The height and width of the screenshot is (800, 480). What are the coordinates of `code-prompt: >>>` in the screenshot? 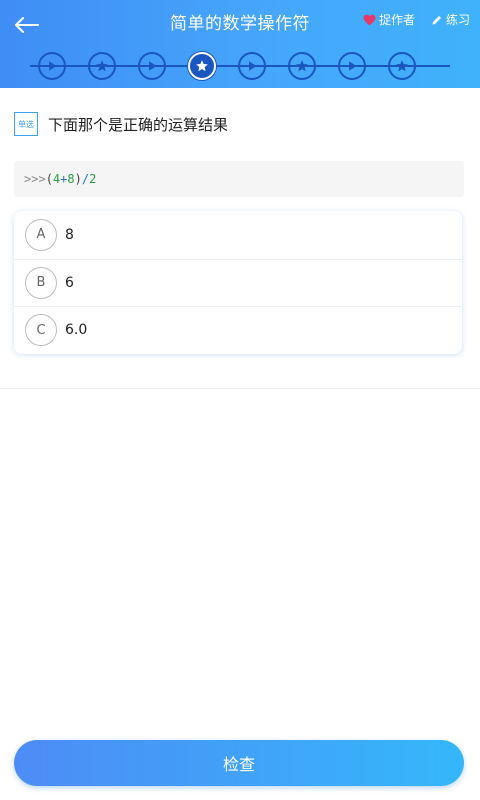 It's located at (35, 179).